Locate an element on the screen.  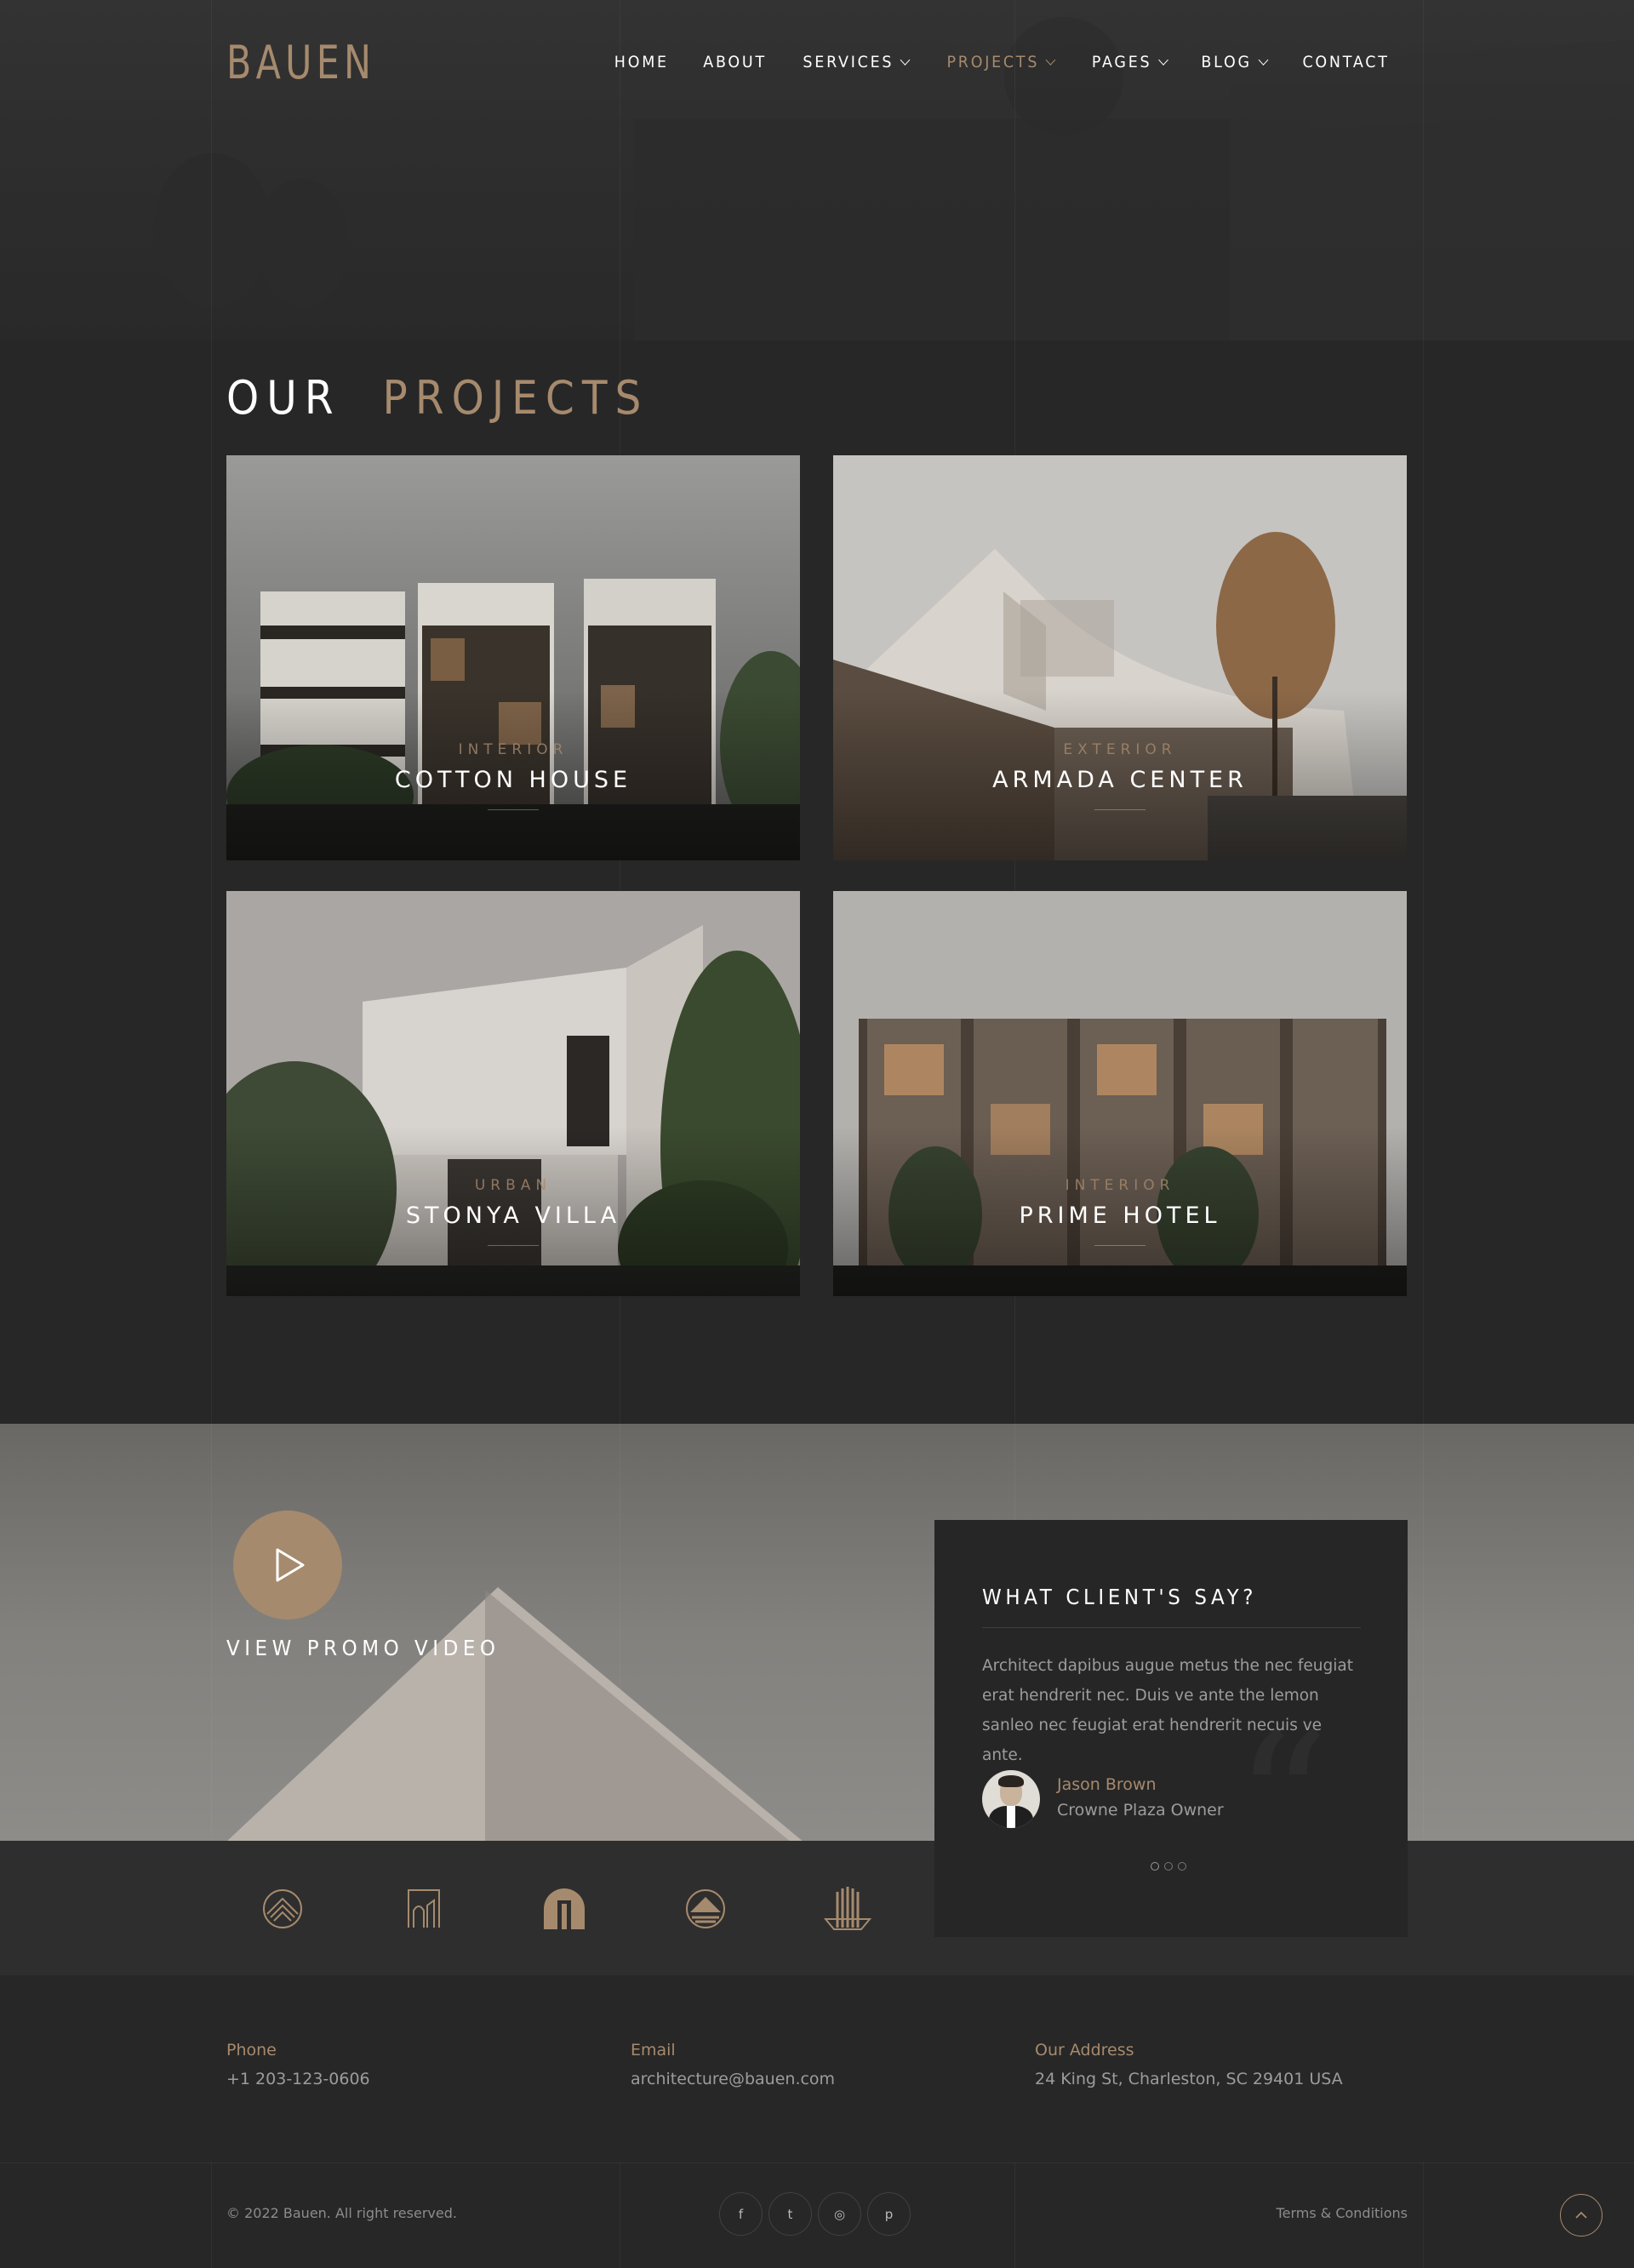
avatar is located at coordinates (1011, 1799).